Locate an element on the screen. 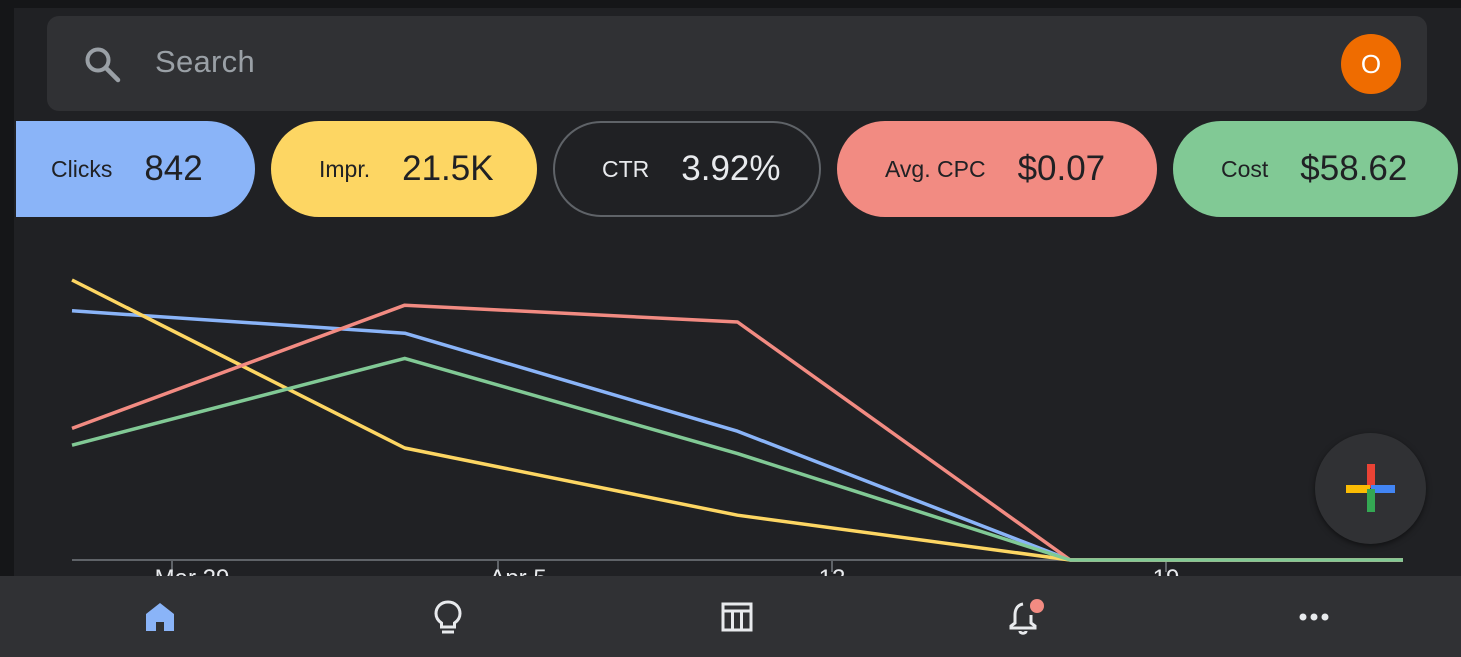 This screenshot has width=1461, height=657. metric-value: 21.5K is located at coordinates (448, 168).